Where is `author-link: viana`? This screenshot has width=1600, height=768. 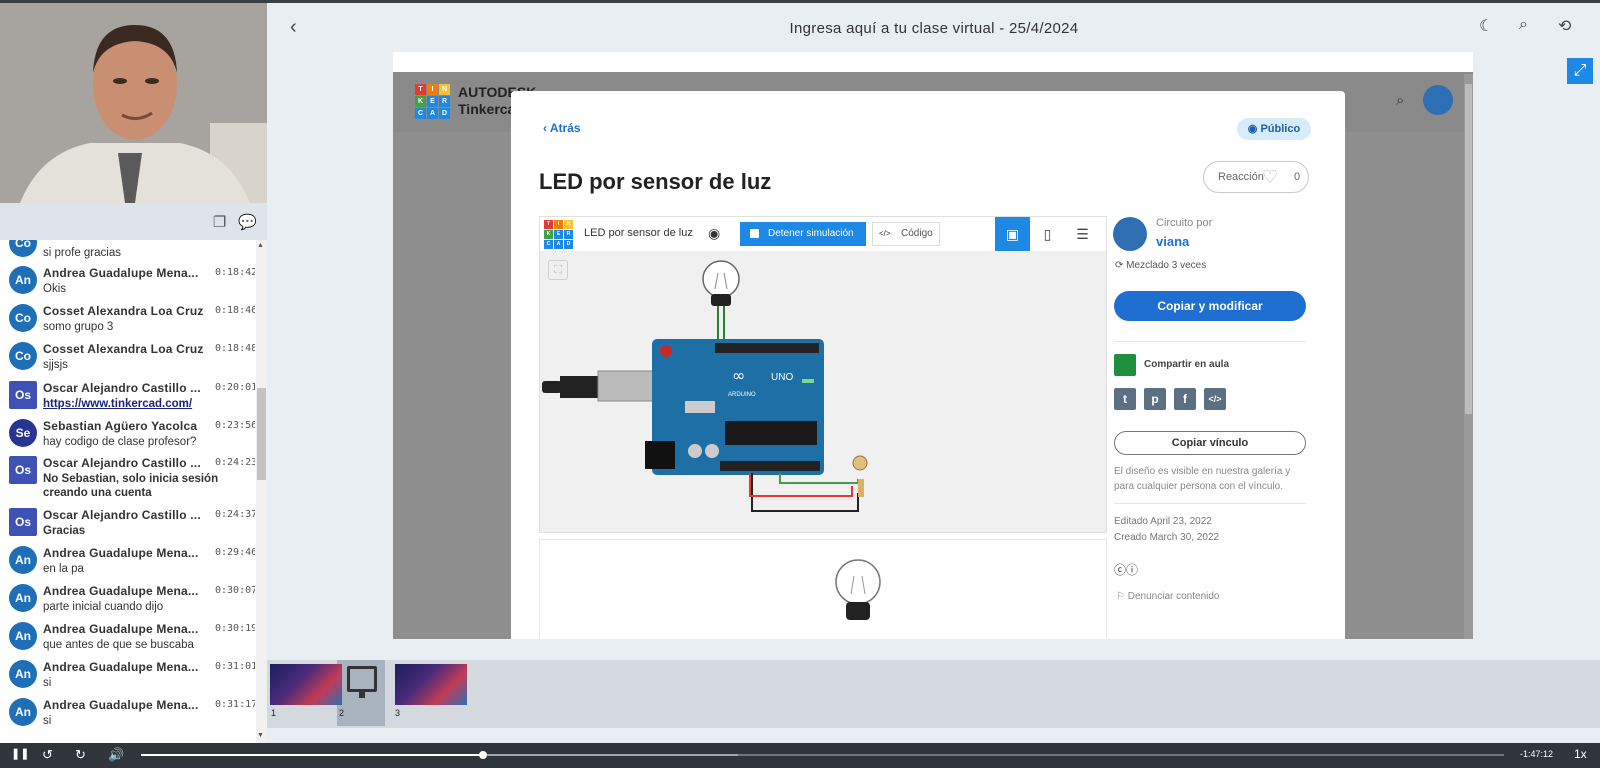
author-link: viana is located at coordinates (1172, 241).